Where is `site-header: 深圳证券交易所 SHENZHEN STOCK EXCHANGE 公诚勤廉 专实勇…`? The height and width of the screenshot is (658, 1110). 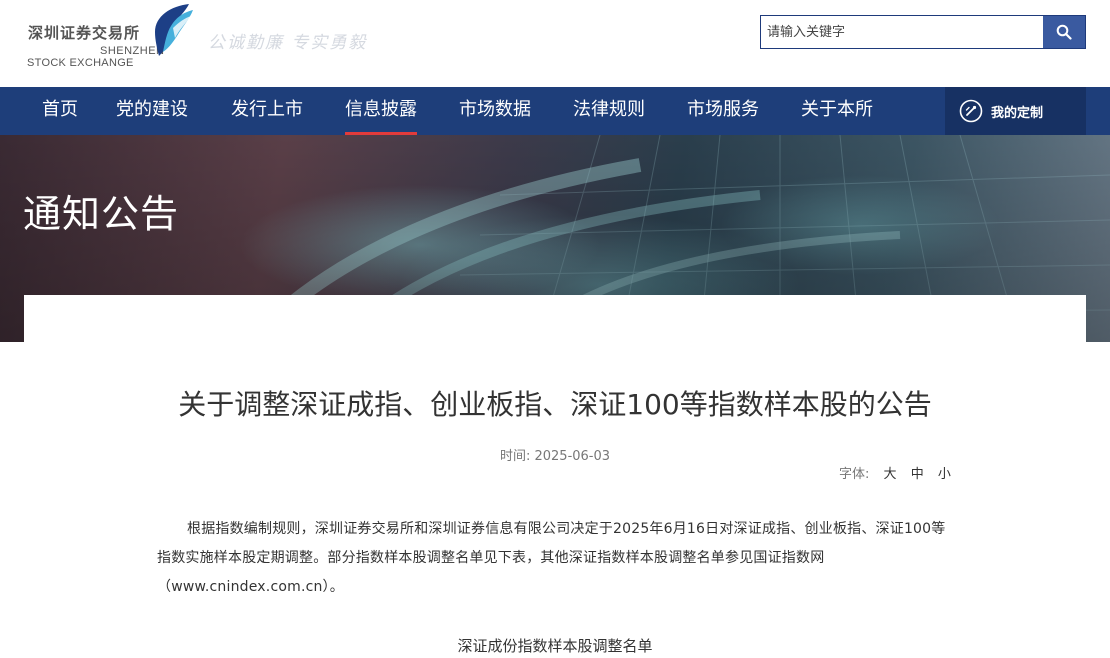
site-header: 深圳证券交易所 SHENZHEN STOCK EXCHANGE 公诚勤廉 专实勇… is located at coordinates (555, 43).